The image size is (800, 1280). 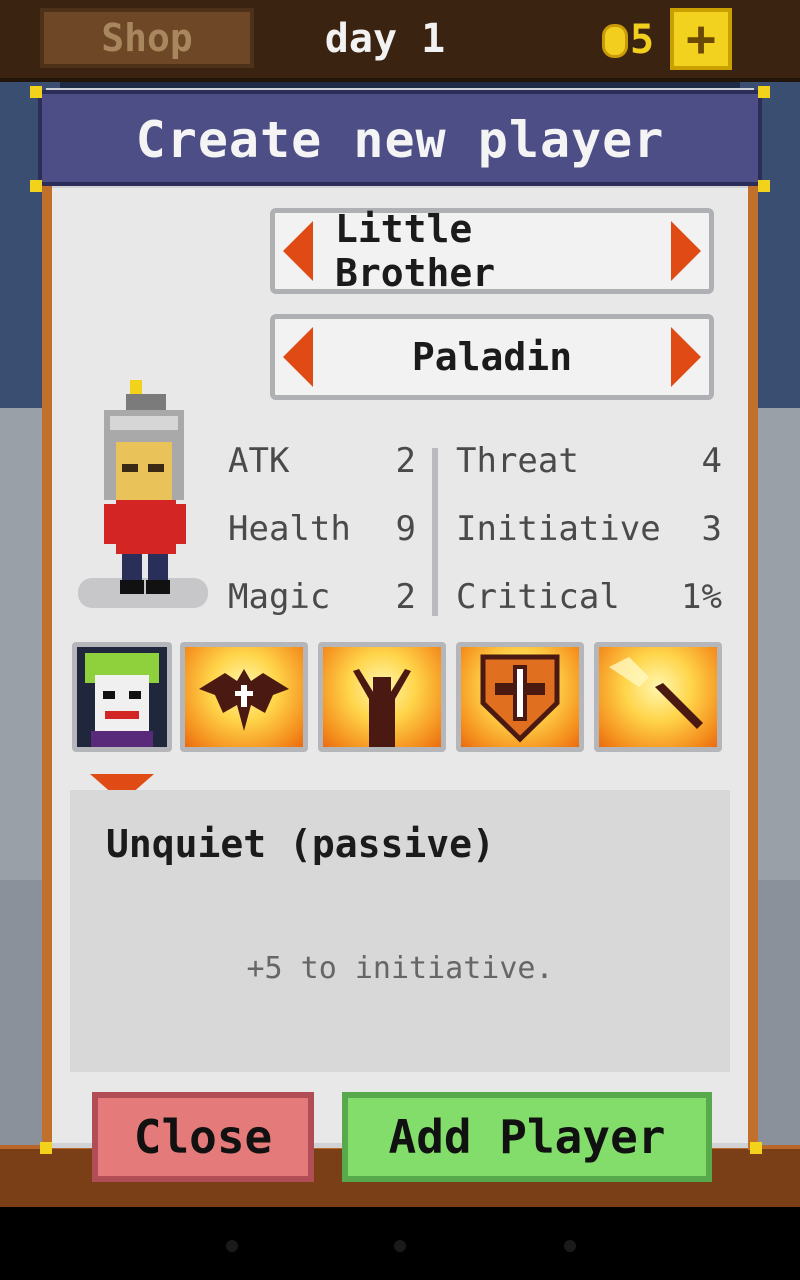 I want to click on next-name-arrow-icon, so click(x=686, y=251).